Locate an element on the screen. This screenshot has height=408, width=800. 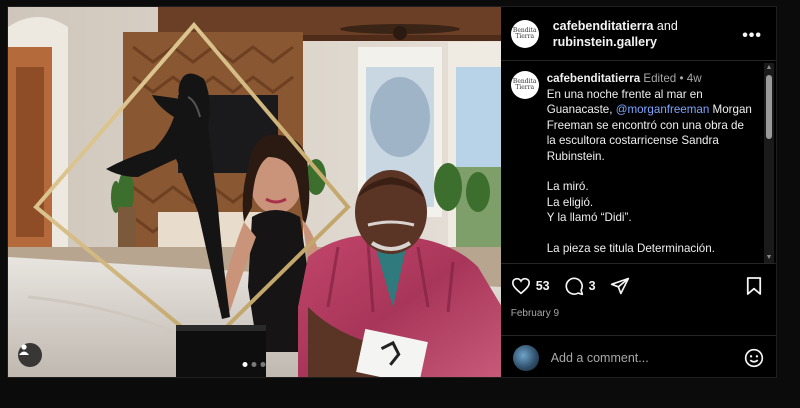
like-button: 53 is located at coordinates (530, 286).